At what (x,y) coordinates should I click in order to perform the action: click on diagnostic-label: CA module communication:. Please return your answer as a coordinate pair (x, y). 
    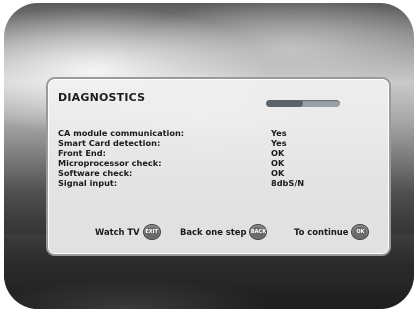
    Looking at the image, I should click on (121, 133).